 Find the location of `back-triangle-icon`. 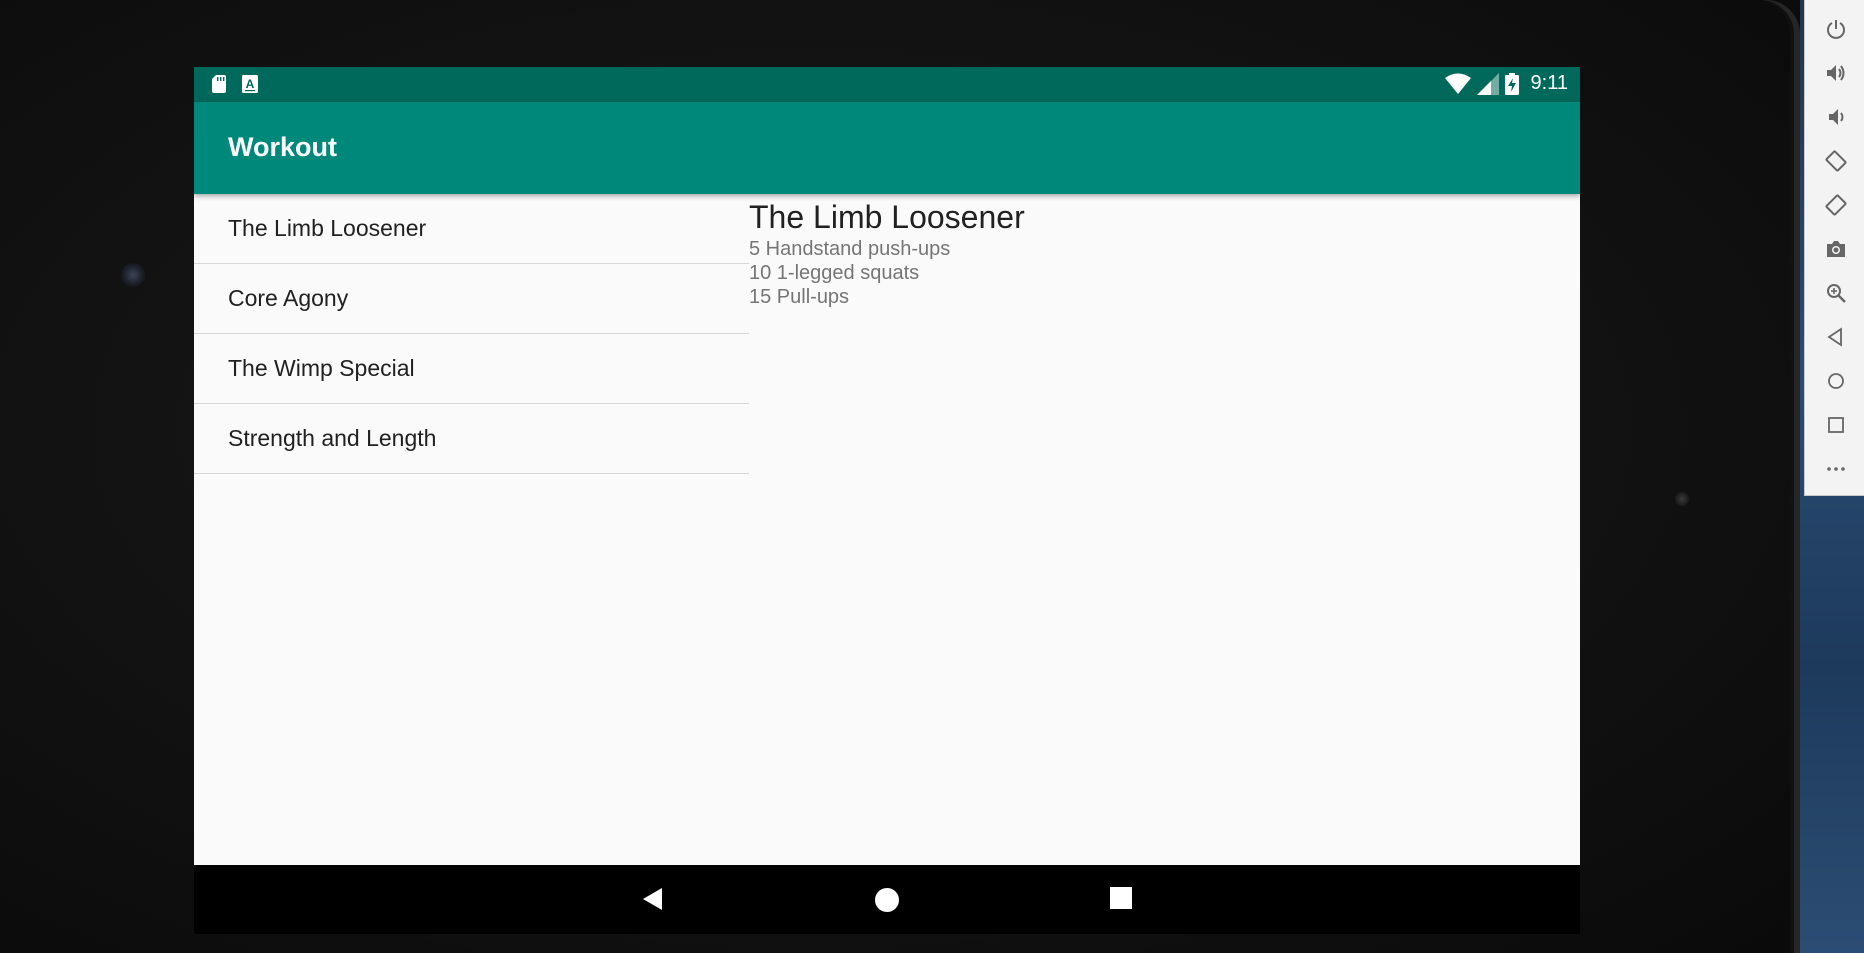

back-triangle-icon is located at coordinates (653, 899).